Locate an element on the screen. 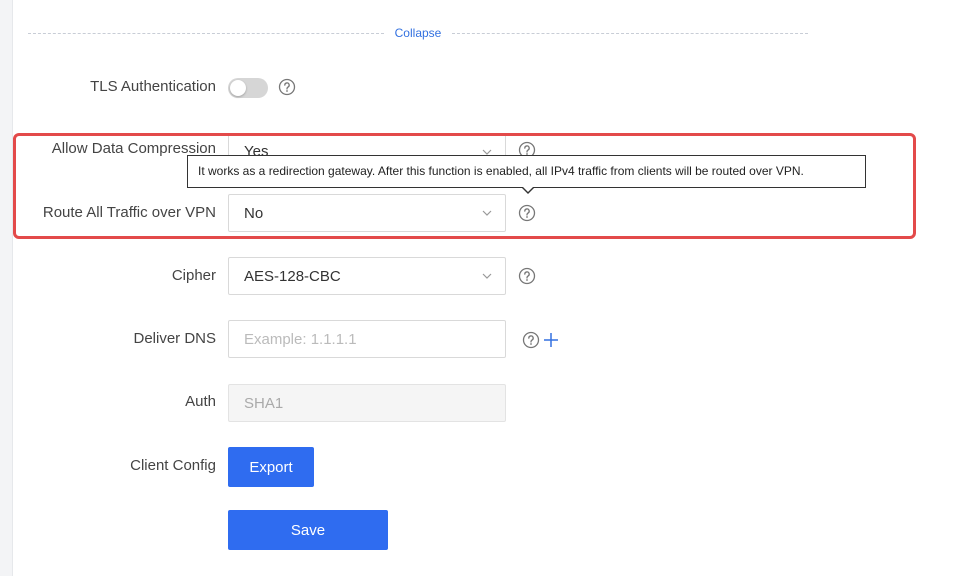 The height and width of the screenshot is (576, 970). client-config-label: Client Config is located at coordinates (173, 465).